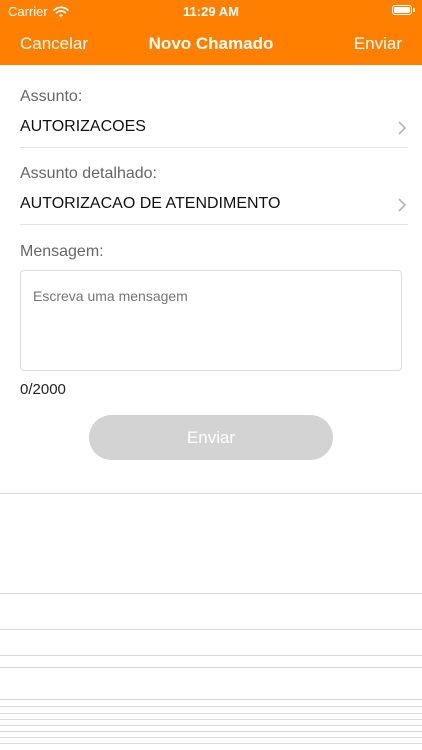 The height and width of the screenshot is (750, 422). Describe the element at coordinates (211, 43) in the screenshot. I see `navigation-bar: Cancelar Novo Chamado Enviar` at that location.